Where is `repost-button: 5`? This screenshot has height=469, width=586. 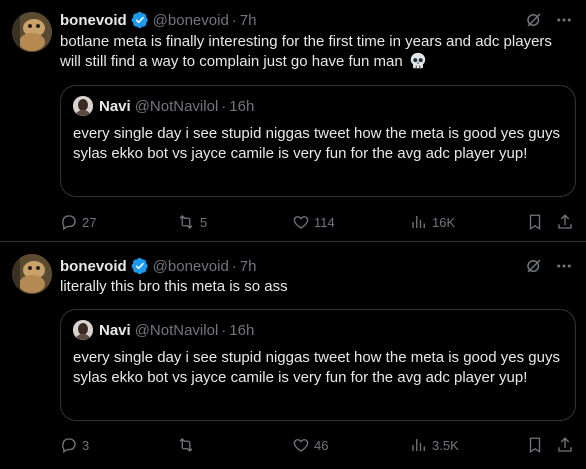
repost-button: 5 is located at coordinates (191, 222).